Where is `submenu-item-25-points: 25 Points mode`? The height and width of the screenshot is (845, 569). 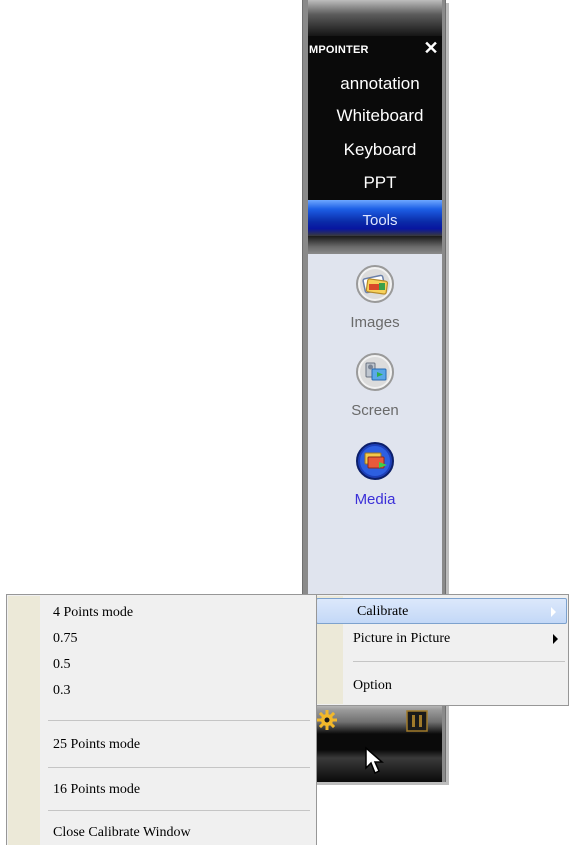 submenu-item-25-points: 25 Points mode is located at coordinates (96, 745).